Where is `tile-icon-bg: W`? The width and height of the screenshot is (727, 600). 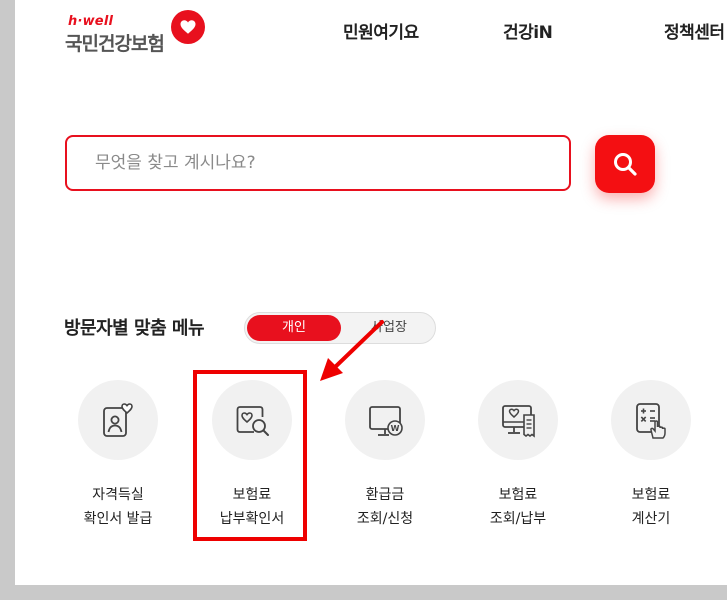 tile-icon-bg: W is located at coordinates (385, 420).